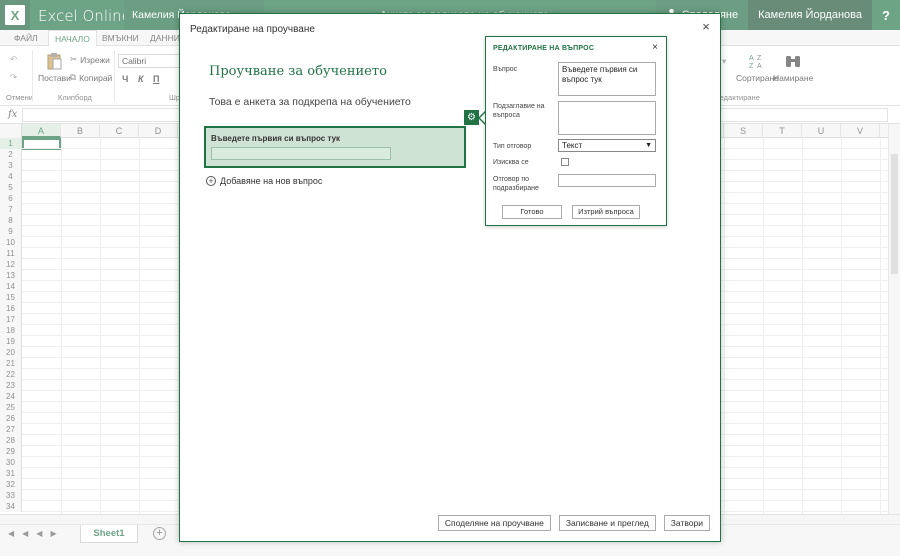 The image size is (900, 556). Describe the element at coordinates (494, 523) in the screenshot. I see `share-survey-button: Споделяне на проучване` at that location.